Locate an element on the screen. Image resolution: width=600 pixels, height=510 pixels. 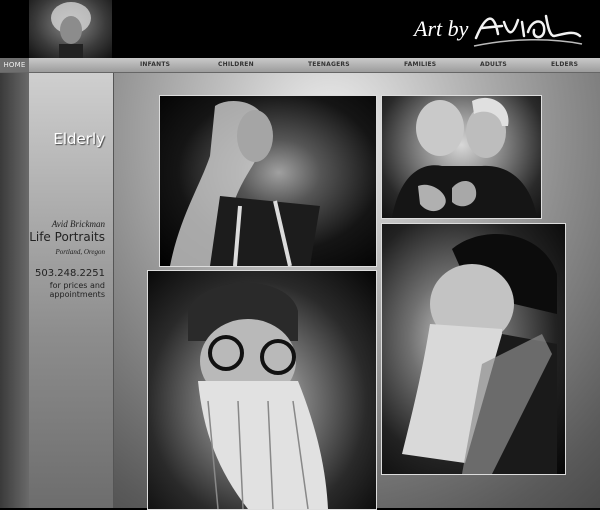
portrait-long-haired-man is located at coordinates (268, 181).